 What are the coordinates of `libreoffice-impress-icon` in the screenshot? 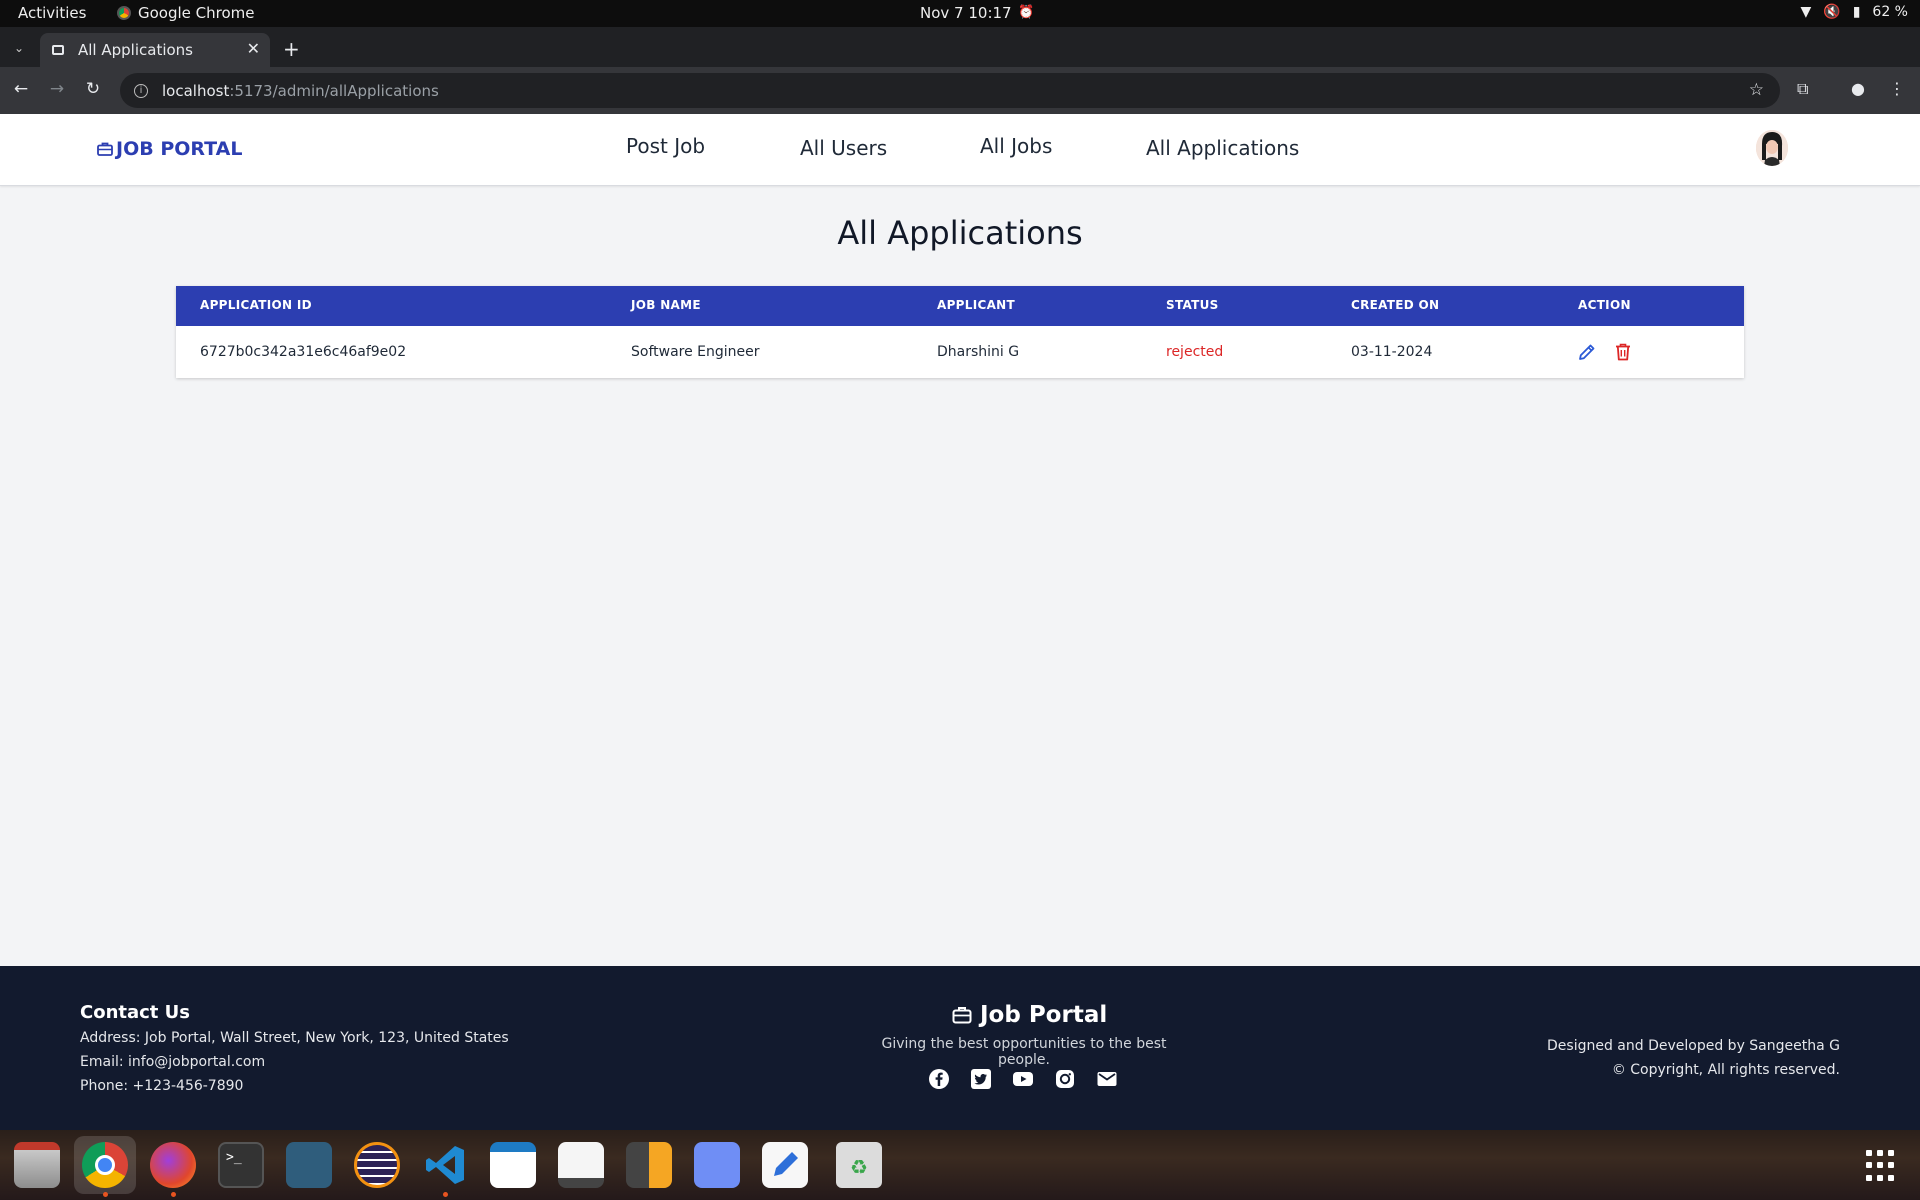 It's located at (513, 1165).